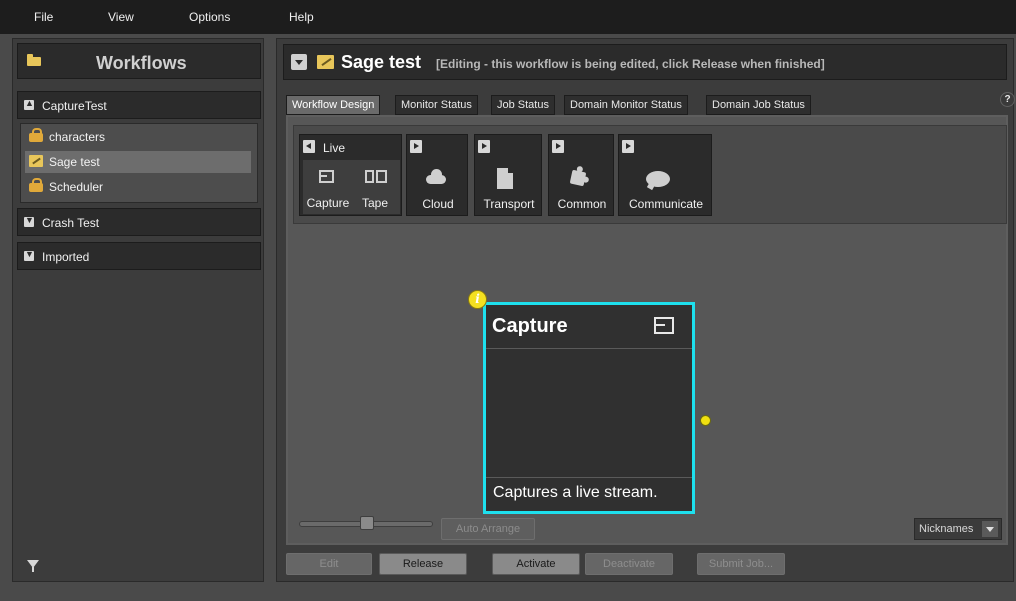 The image size is (1016, 601). Describe the element at coordinates (589, 408) in the screenshot. I see `capture-node: Capture Captures a live stream.` at that location.